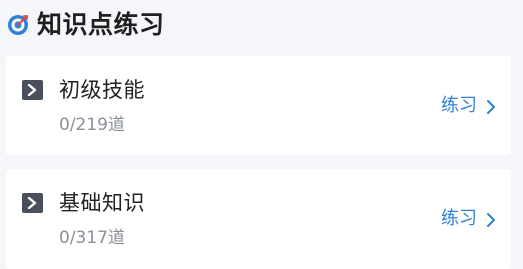 This screenshot has width=523, height=269. I want to click on topic-progress: 0/317道, so click(92, 238).